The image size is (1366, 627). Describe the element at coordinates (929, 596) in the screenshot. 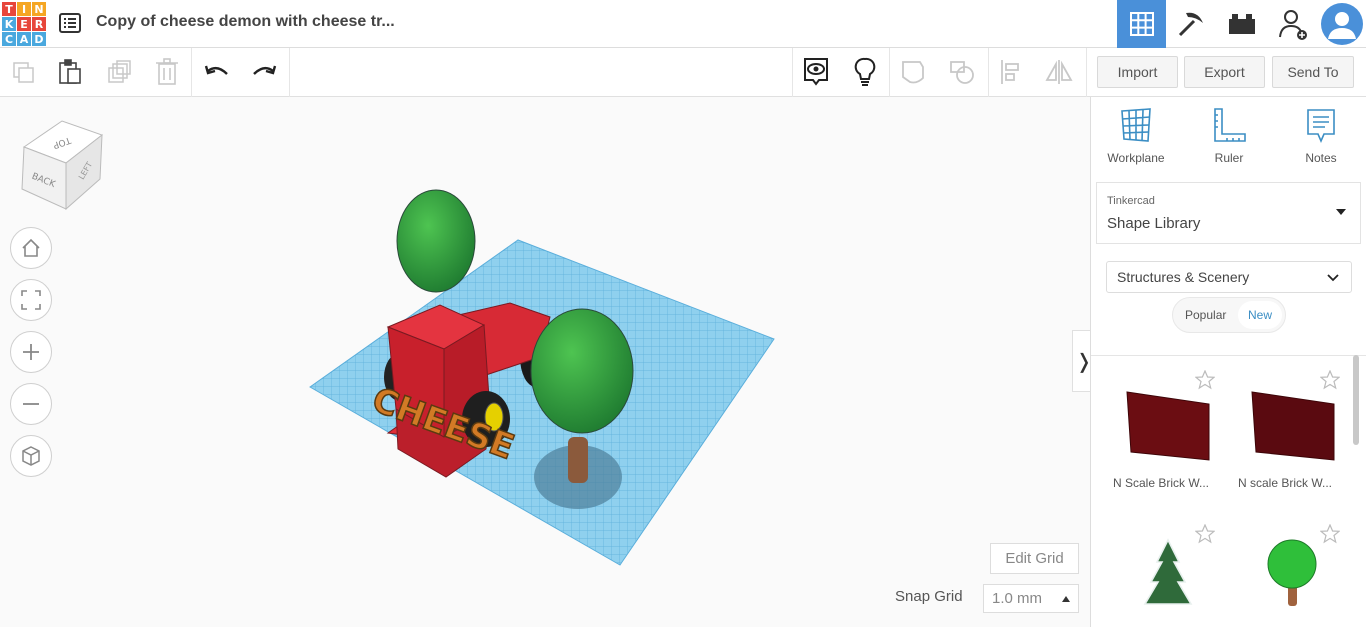

I see `snap-grid-label: Snap Grid` at that location.